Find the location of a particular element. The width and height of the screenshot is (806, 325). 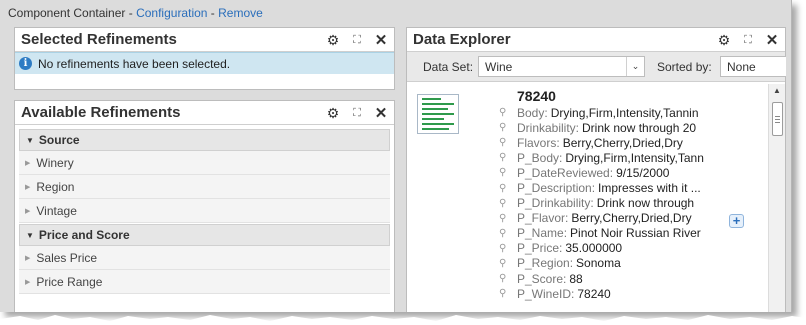

panel-title: Available Refinements is located at coordinates (101, 112).